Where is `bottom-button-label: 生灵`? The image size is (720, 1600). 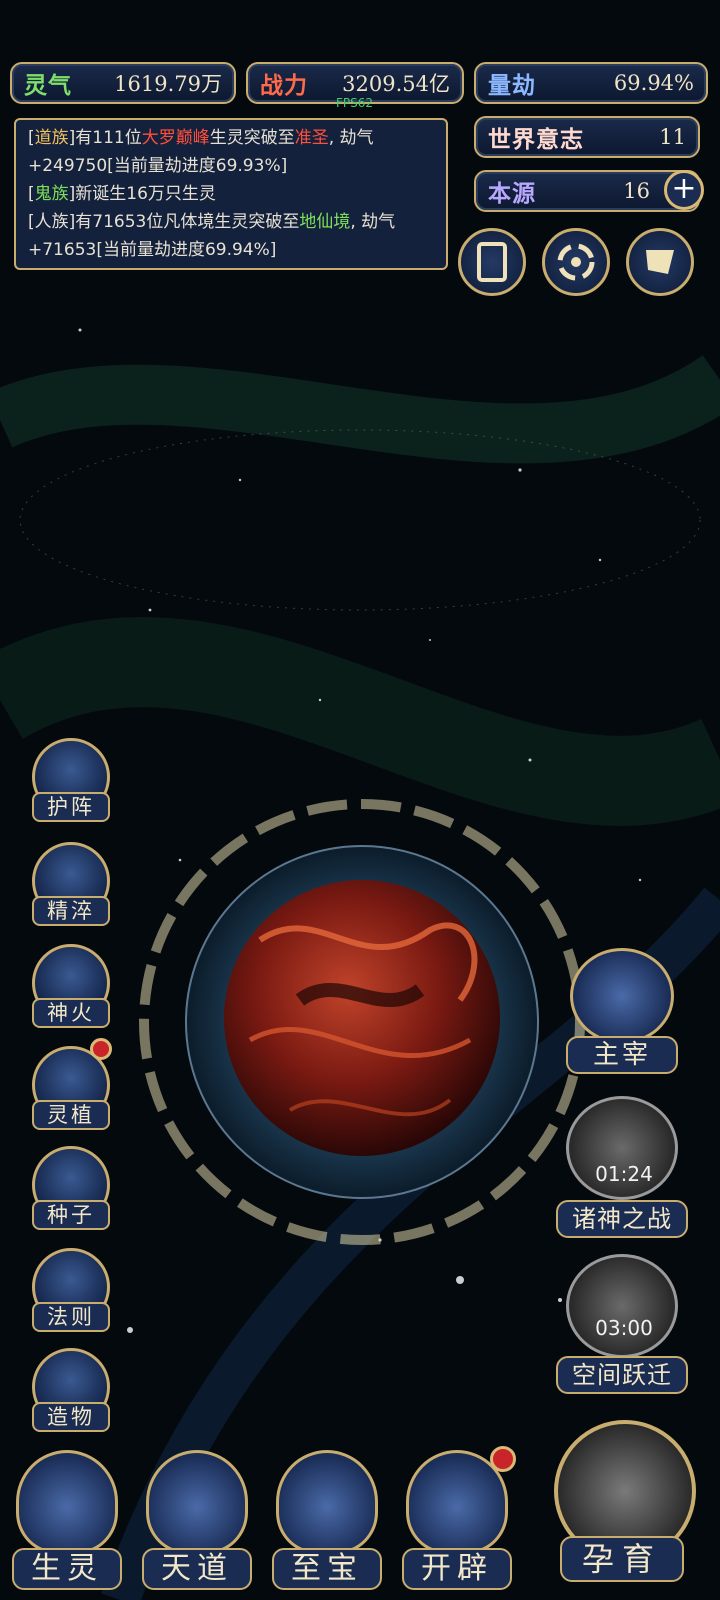
bottom-button-label: 生灵 is located at coordinates (67, 1569).